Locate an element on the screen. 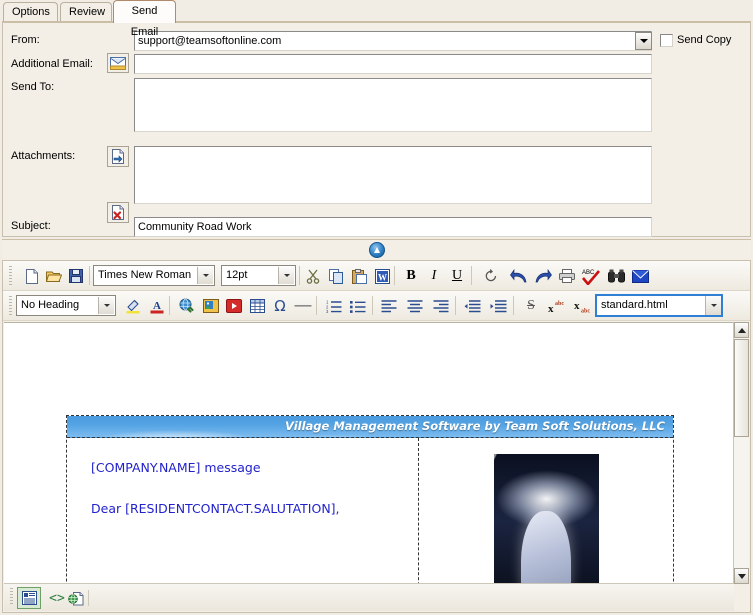 This screenshot has width=753, height=615. align-right-icon is located at coordinates (441, 305).